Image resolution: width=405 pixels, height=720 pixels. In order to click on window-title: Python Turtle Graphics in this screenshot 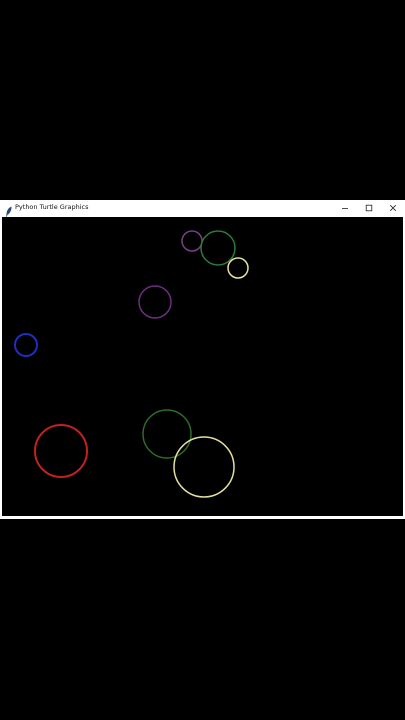, I will do `click(52, 207)`.